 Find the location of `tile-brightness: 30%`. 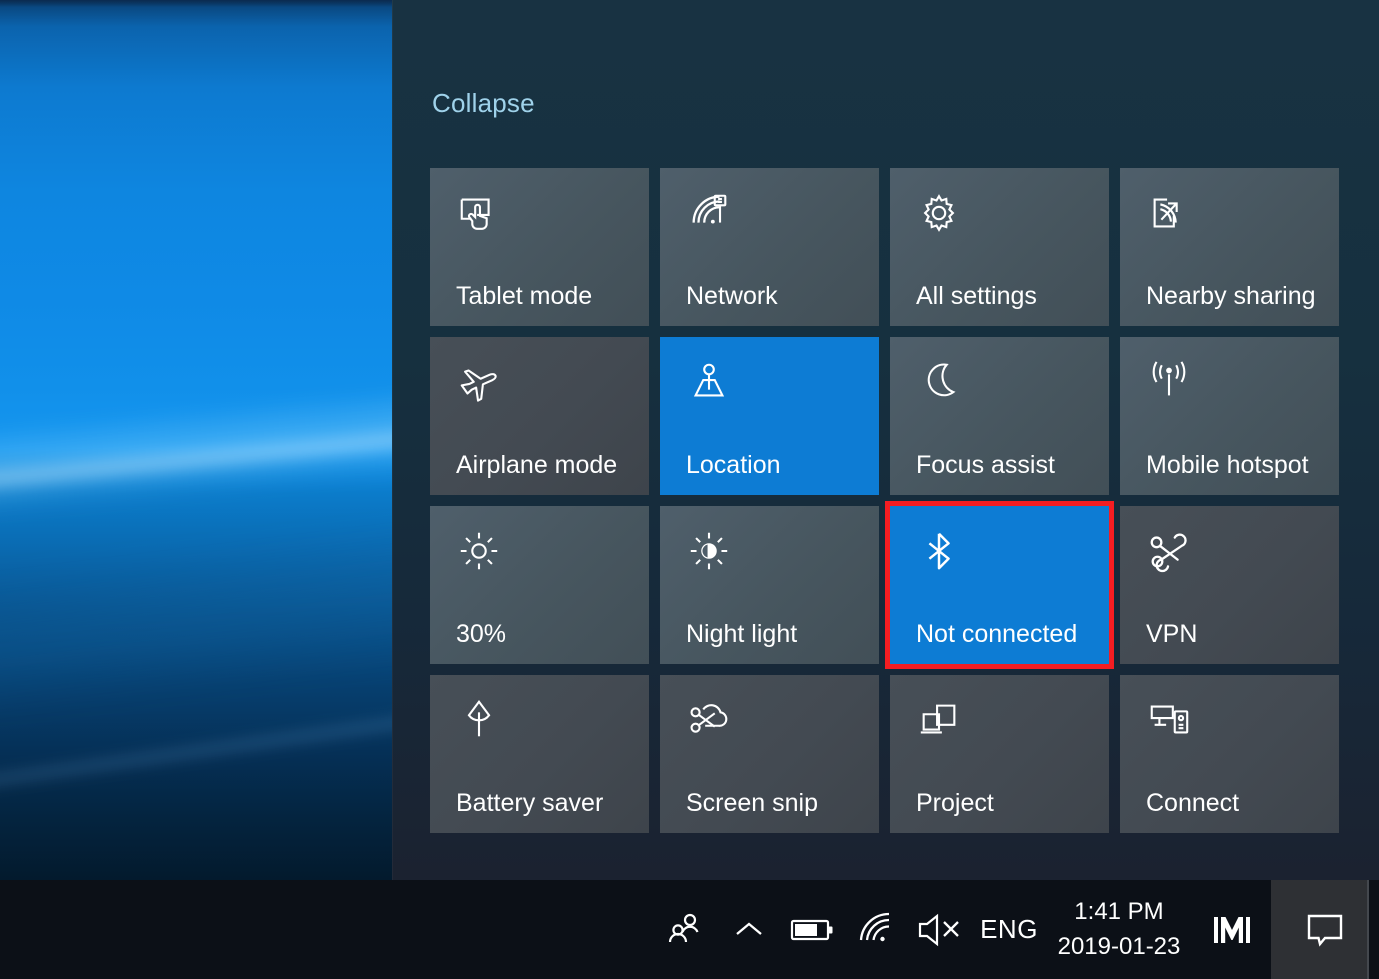

tile-brightness: 30% is located at coordinates (539, 585).